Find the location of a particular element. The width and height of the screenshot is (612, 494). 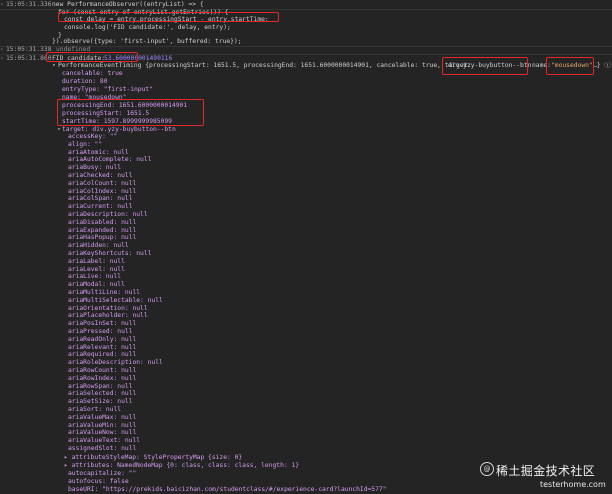

prop-duration: duration: 80 is located at coordinates (85, 81).